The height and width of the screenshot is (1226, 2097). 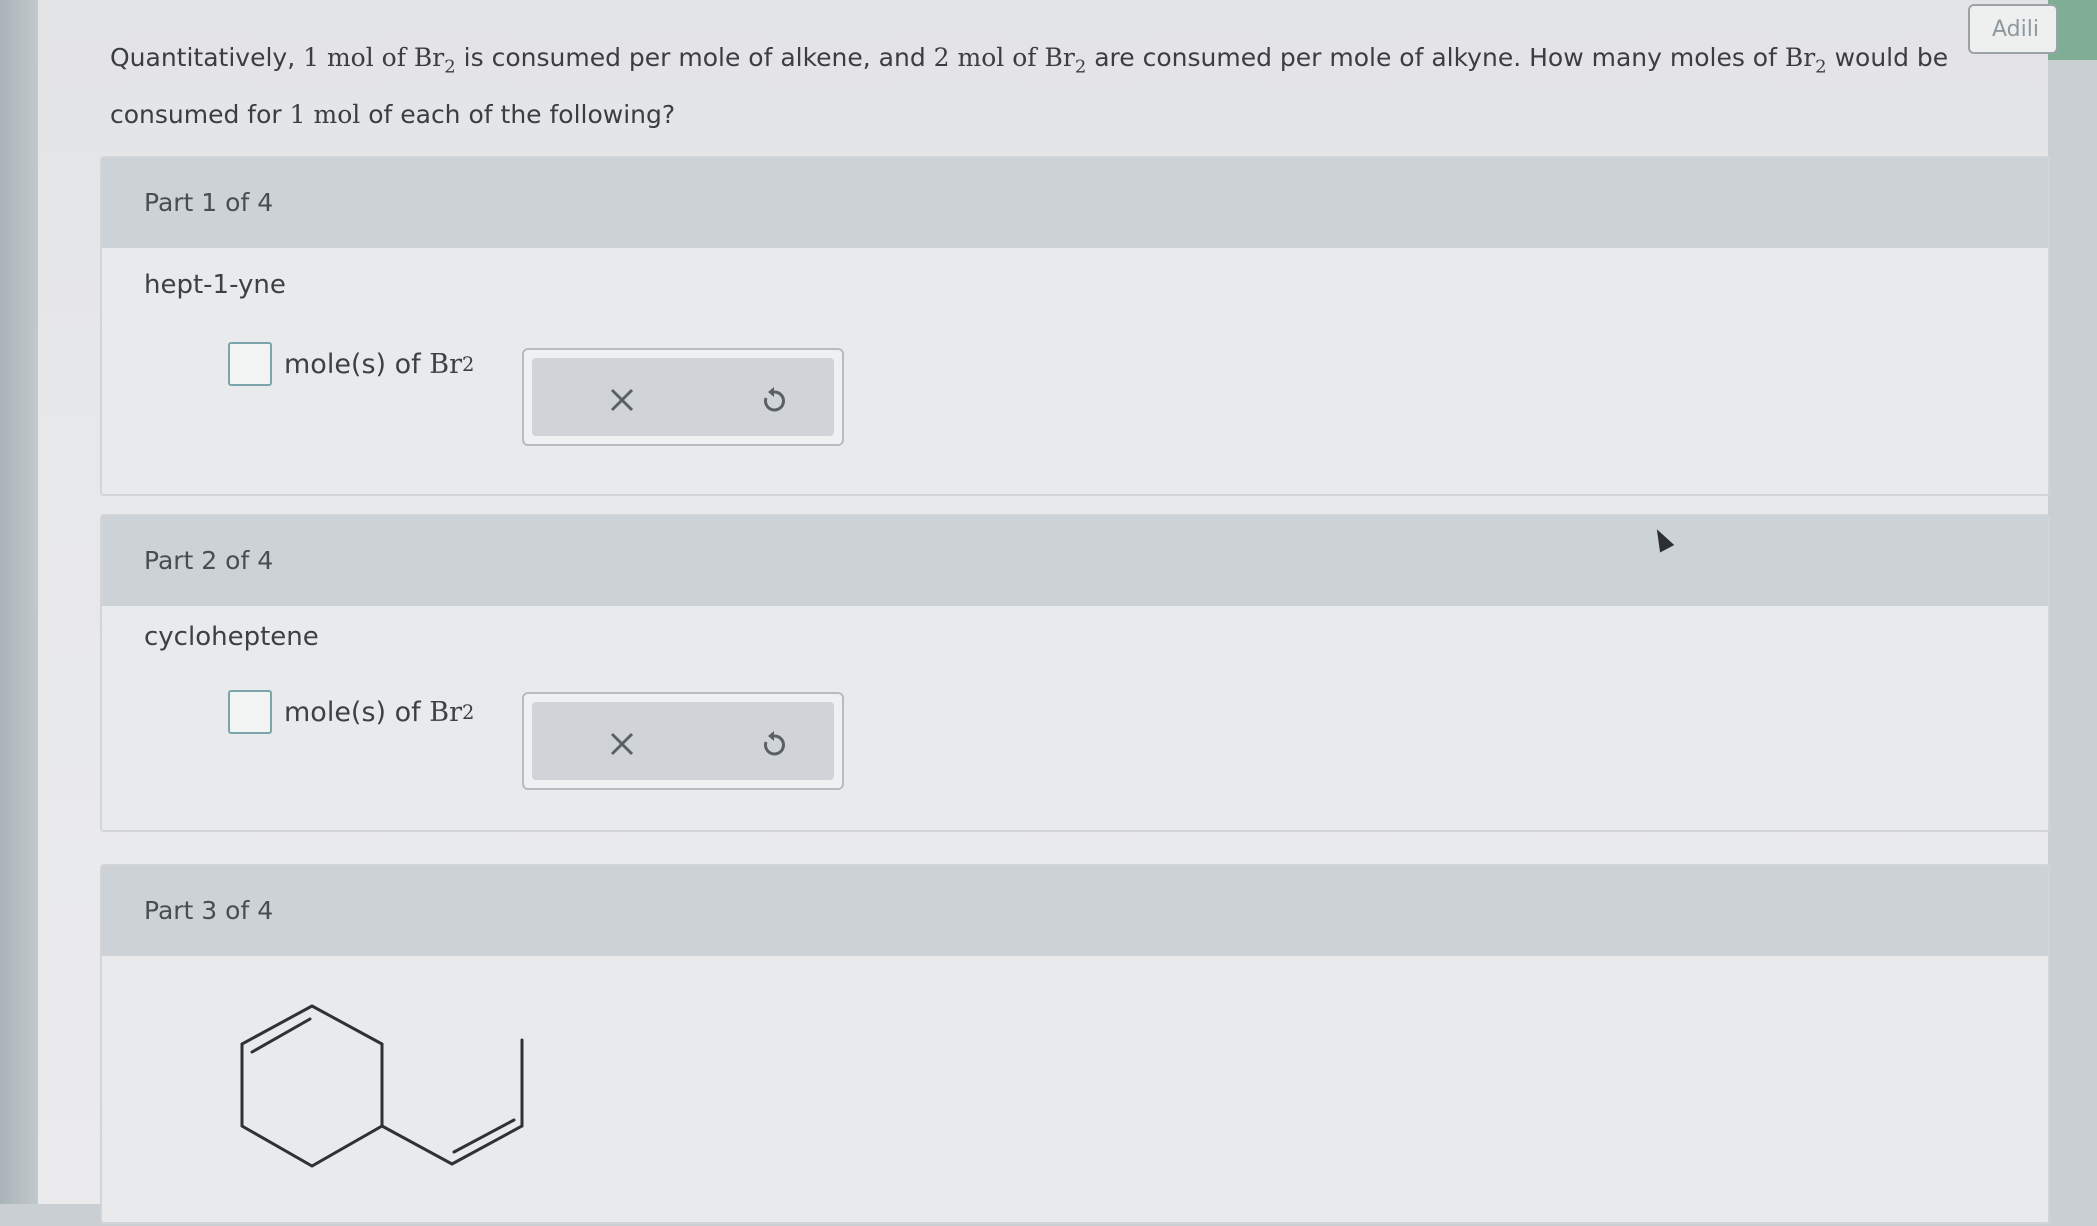 I want to click on part-2-unit-formula: Br, so click(x=446, y=712).